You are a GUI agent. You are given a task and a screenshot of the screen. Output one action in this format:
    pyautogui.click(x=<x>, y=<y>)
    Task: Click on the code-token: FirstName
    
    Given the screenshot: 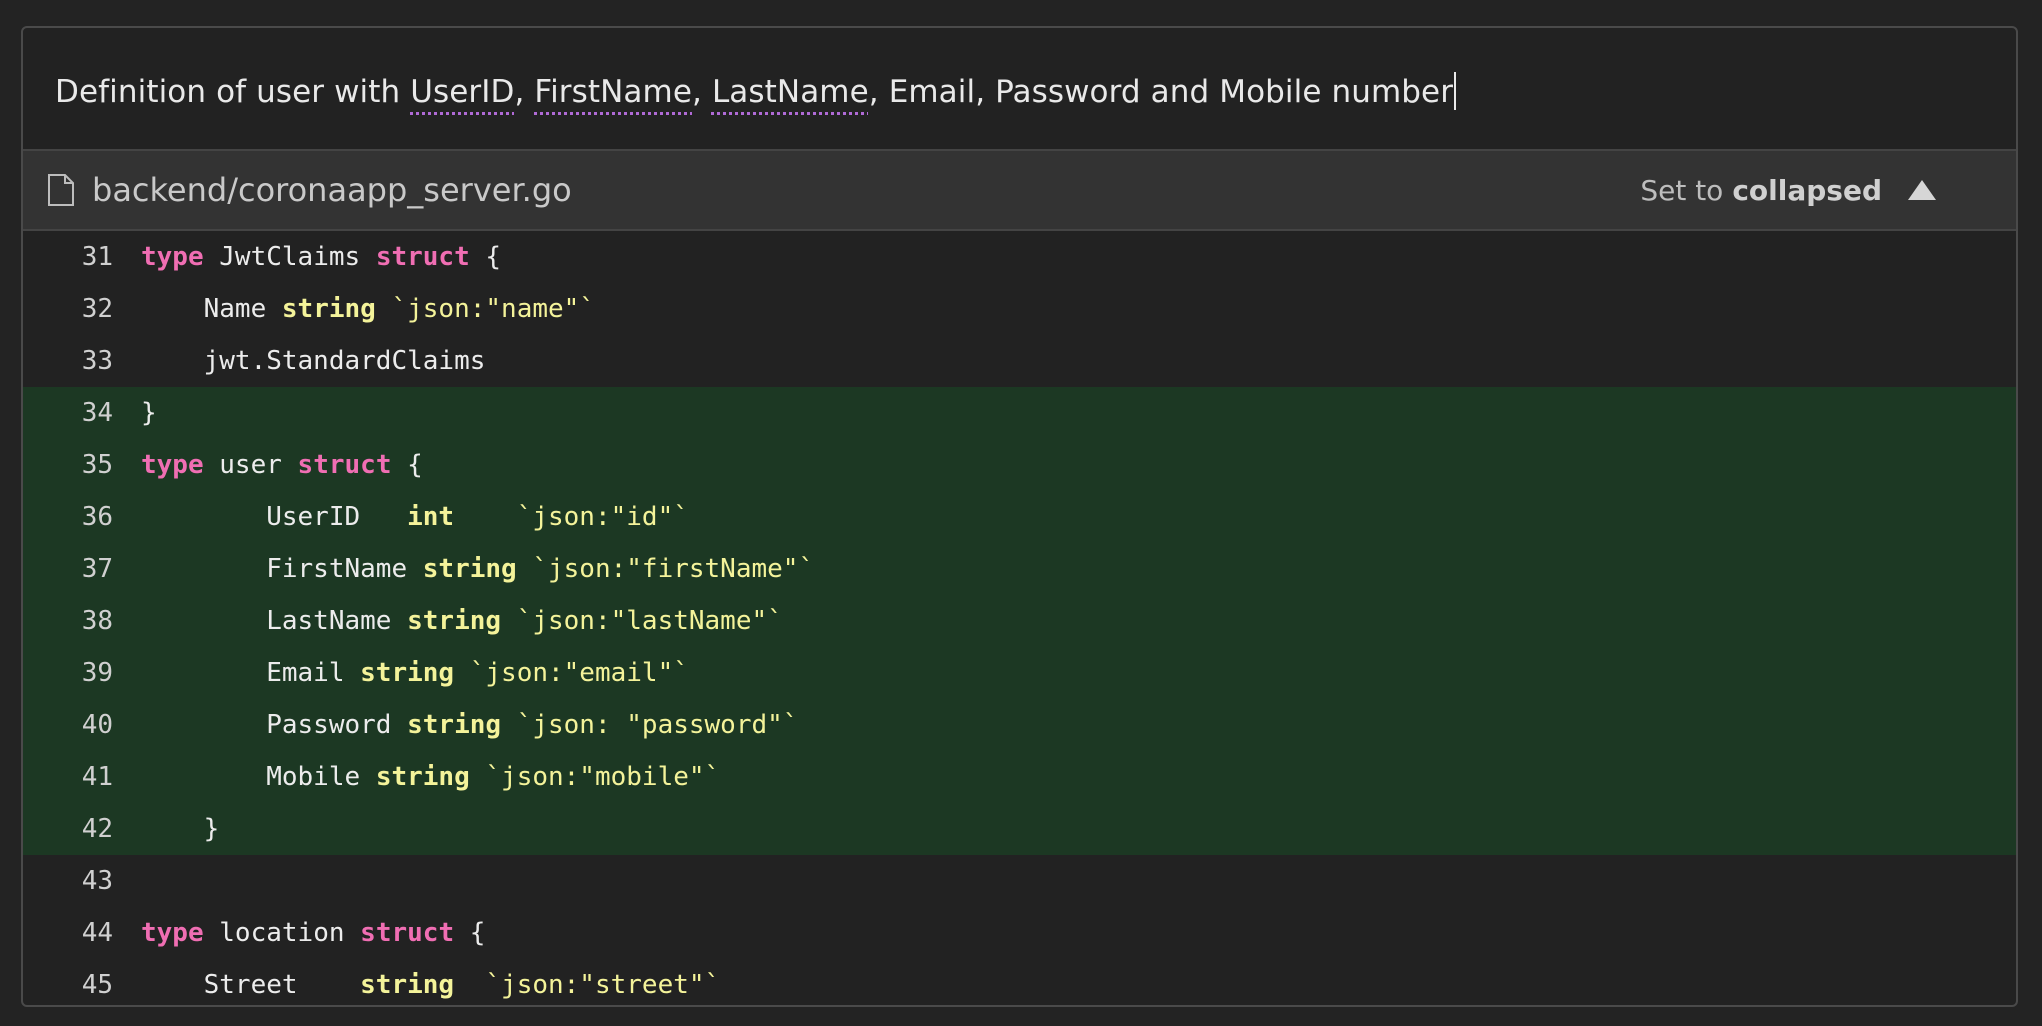 What is the action you would take?
    pyautogui.click(x=282, y=569)
    